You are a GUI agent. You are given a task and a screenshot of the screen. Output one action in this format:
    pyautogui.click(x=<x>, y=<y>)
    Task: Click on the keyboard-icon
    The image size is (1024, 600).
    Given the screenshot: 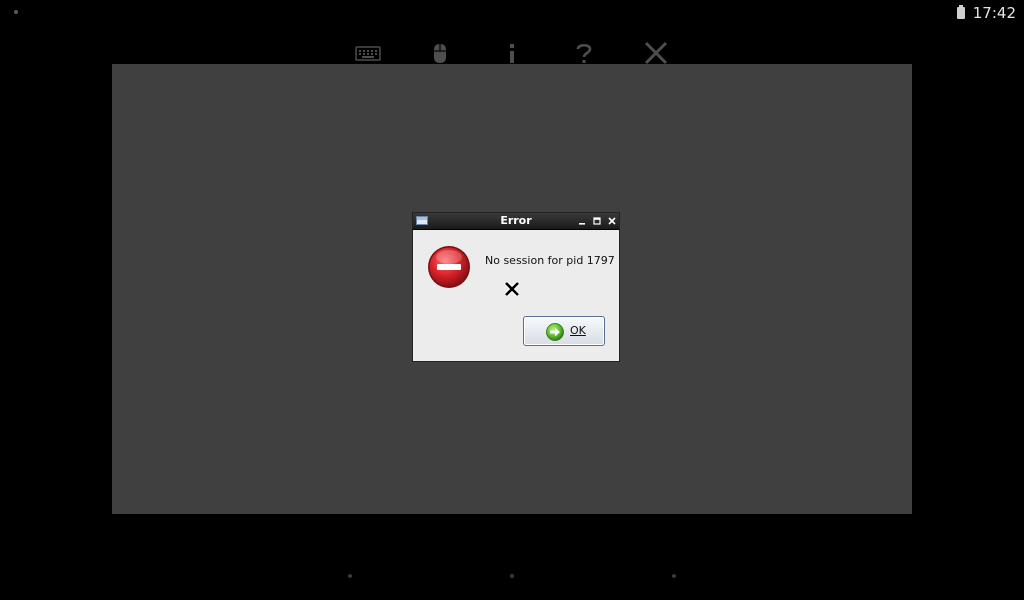 What is the action you would take?
    pyautogui.click(x=368, y=53)
    